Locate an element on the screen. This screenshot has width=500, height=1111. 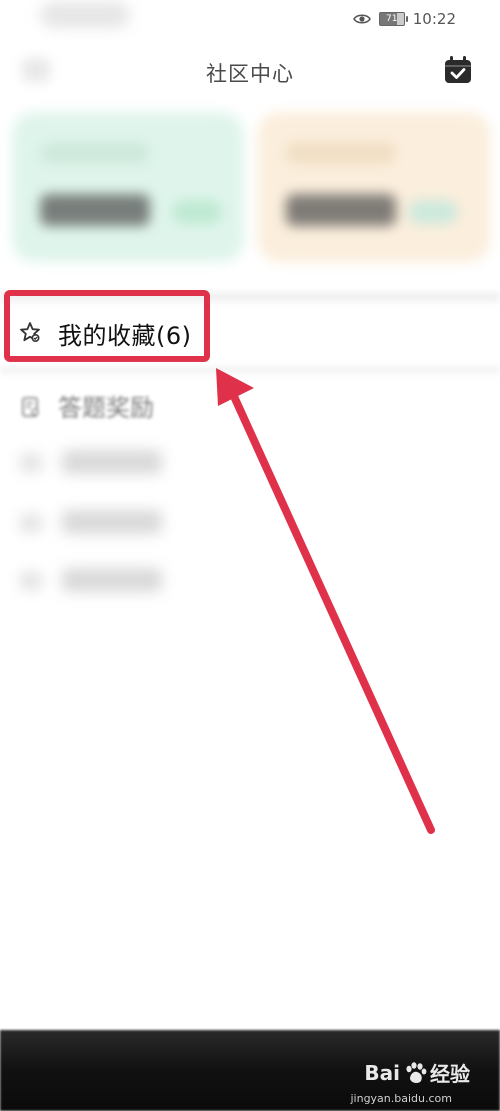
baidu-paw-icon is located at coordinates (415, 1073).